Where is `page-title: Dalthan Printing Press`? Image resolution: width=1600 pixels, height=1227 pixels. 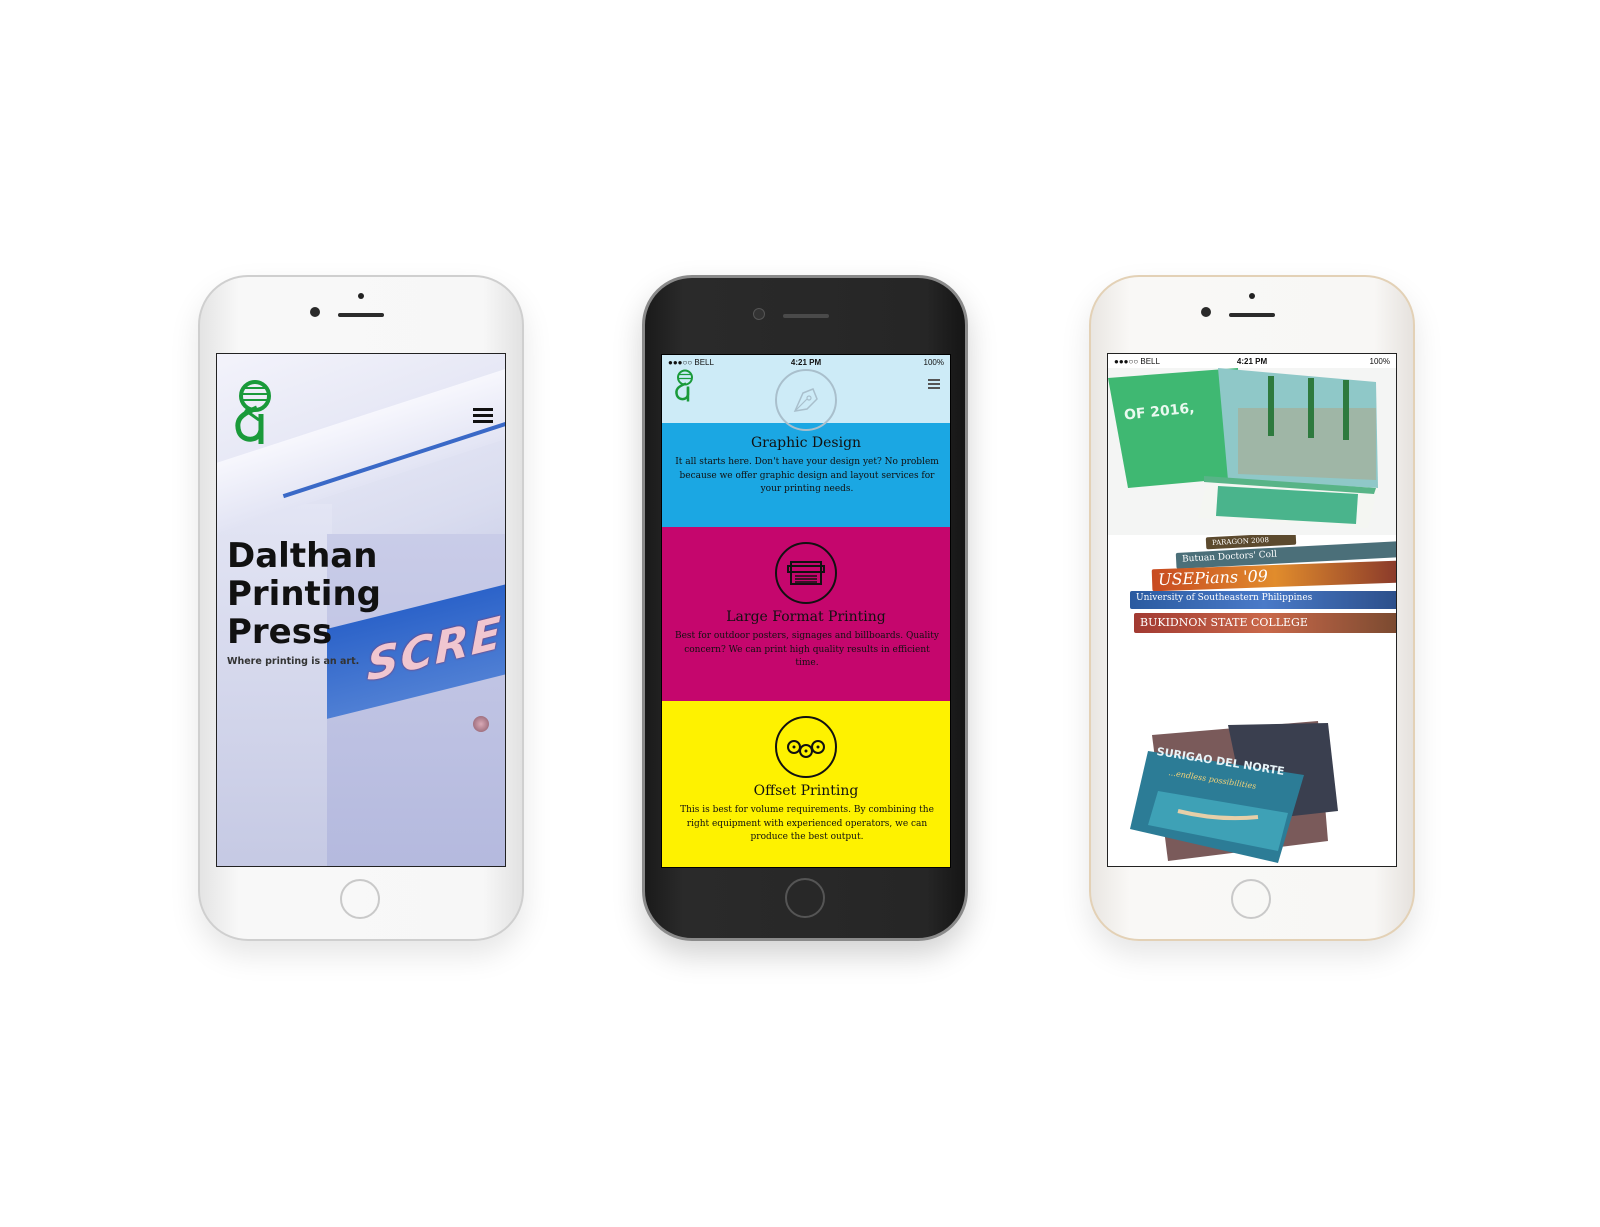 page-title: Dalthan Printing Press is located at coordinates (304, 594).